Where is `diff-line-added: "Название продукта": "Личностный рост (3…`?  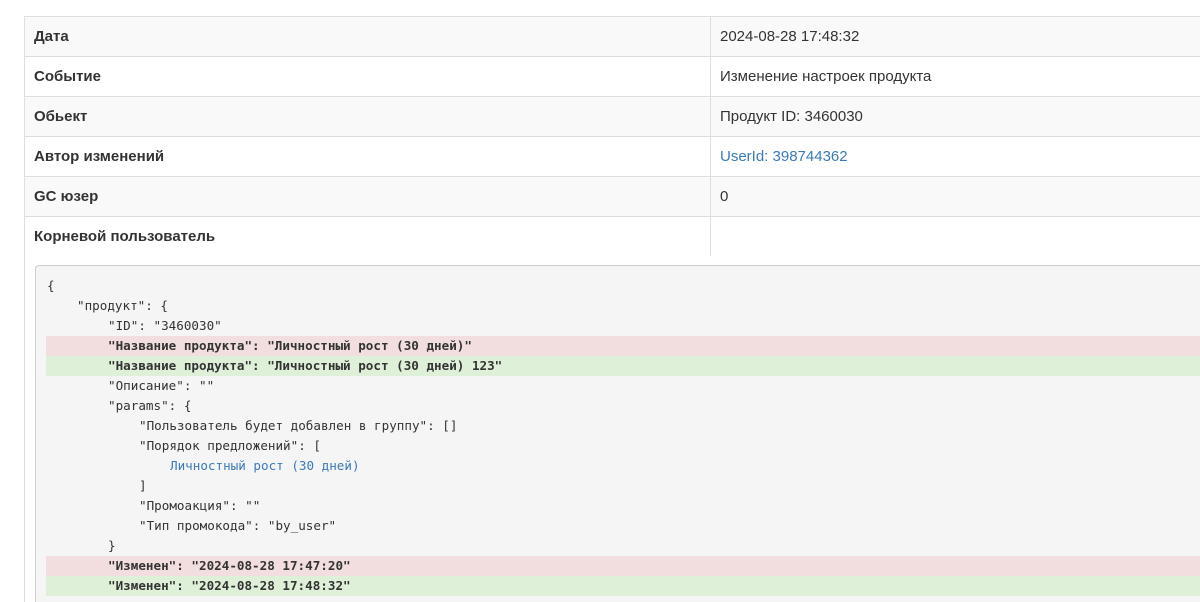 diff-line-added: "Название продукта": "Личностный рост (3… is located at coordinates (623, 366).